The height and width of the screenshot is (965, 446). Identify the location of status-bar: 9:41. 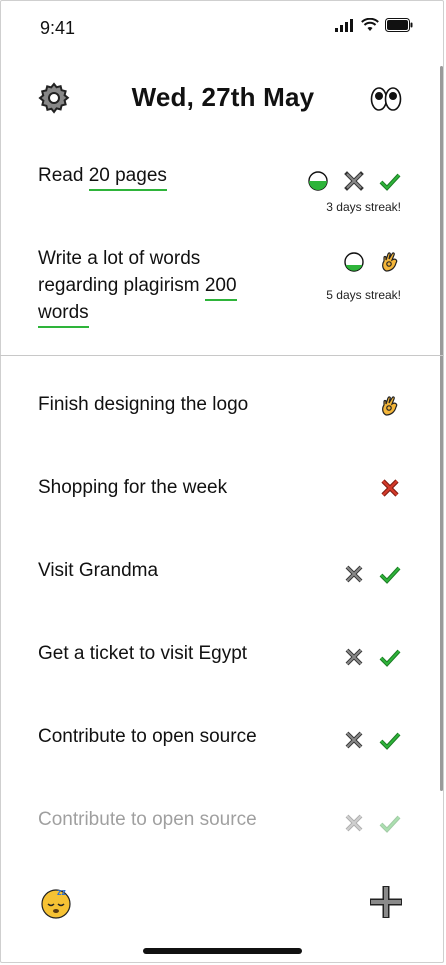
(223, 28).